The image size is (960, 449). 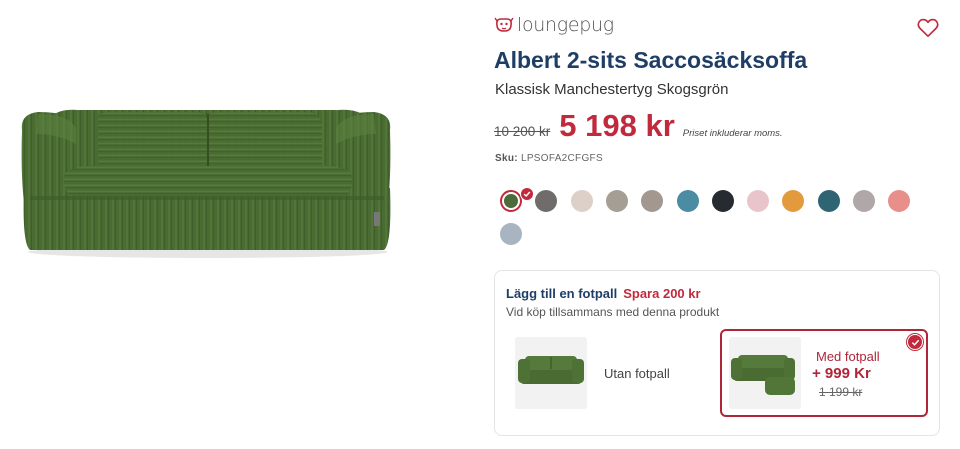 I want to click on brand-logo: loungepug, so click(x=554, y=25).